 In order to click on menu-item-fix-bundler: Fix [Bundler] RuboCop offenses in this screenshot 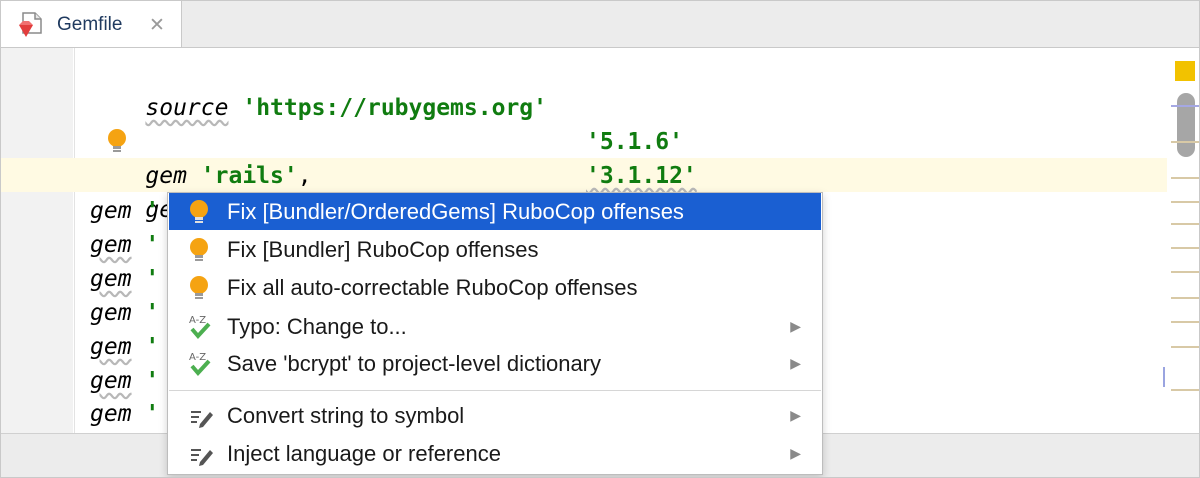, I will do `click(495, 249)`.